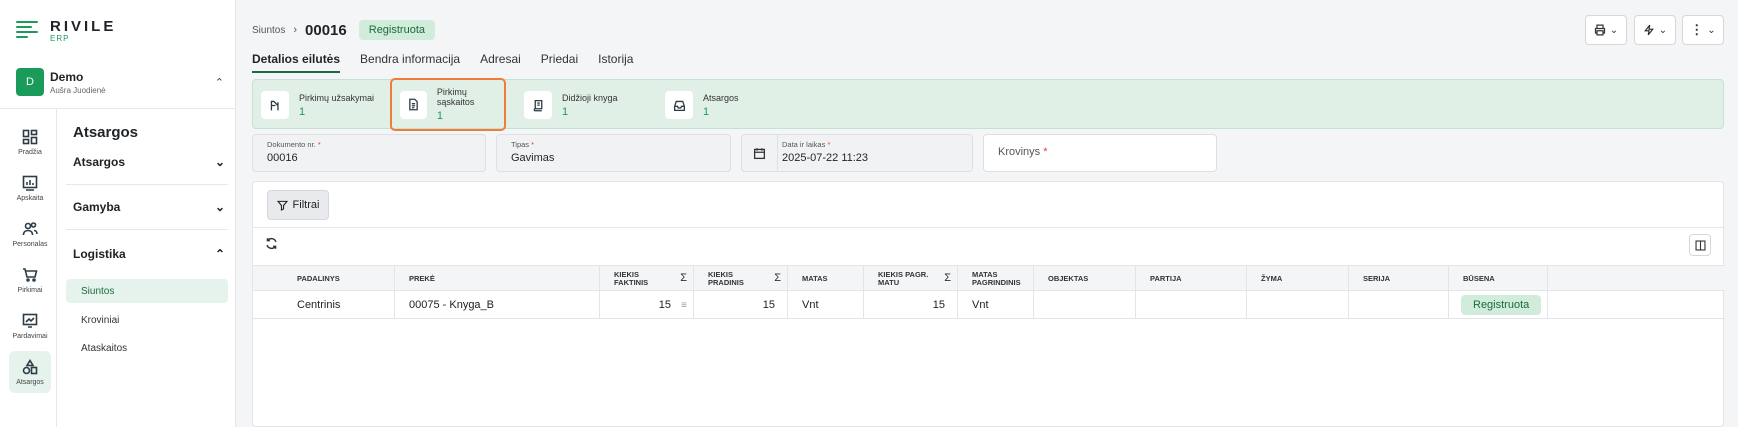 Image resolution: width=1738 pixels, height=427 pixels. I want to click on datetime-field: Data ir laikas * 2025-07-22 11:23, so click(857, 153).